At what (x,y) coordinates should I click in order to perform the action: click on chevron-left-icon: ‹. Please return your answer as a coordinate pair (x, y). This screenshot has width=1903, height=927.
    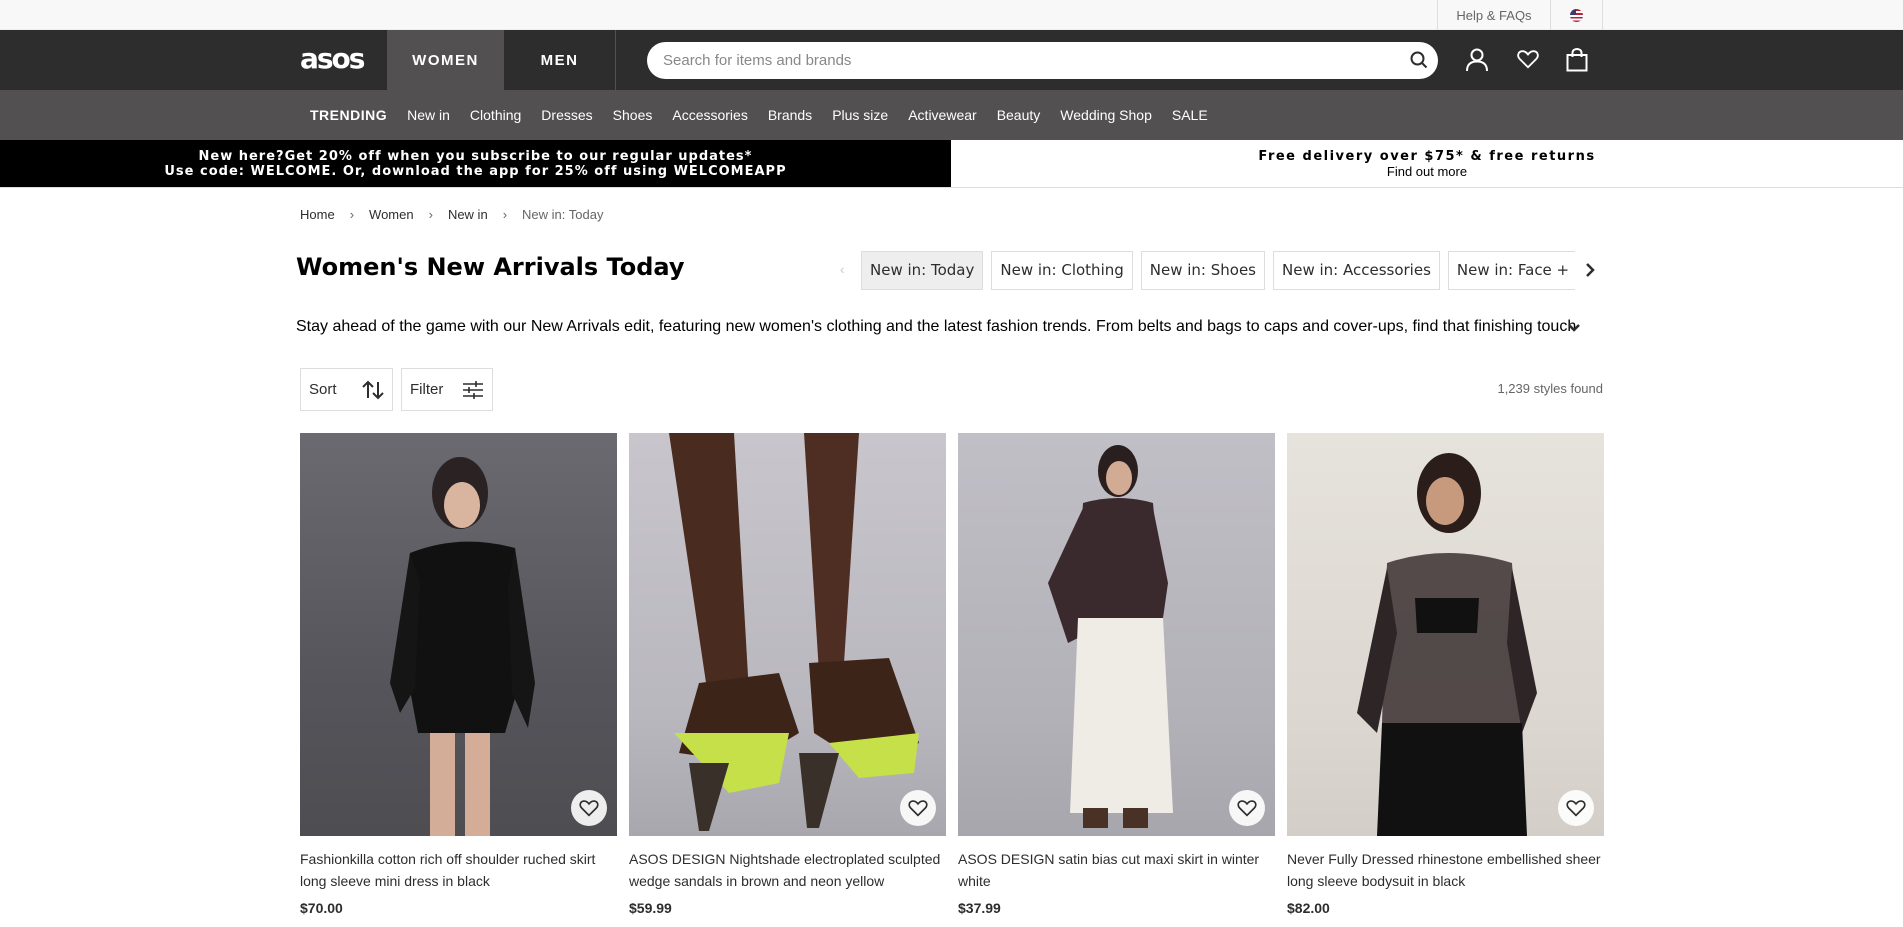
    Looking at the image, I should click on (842, 269).